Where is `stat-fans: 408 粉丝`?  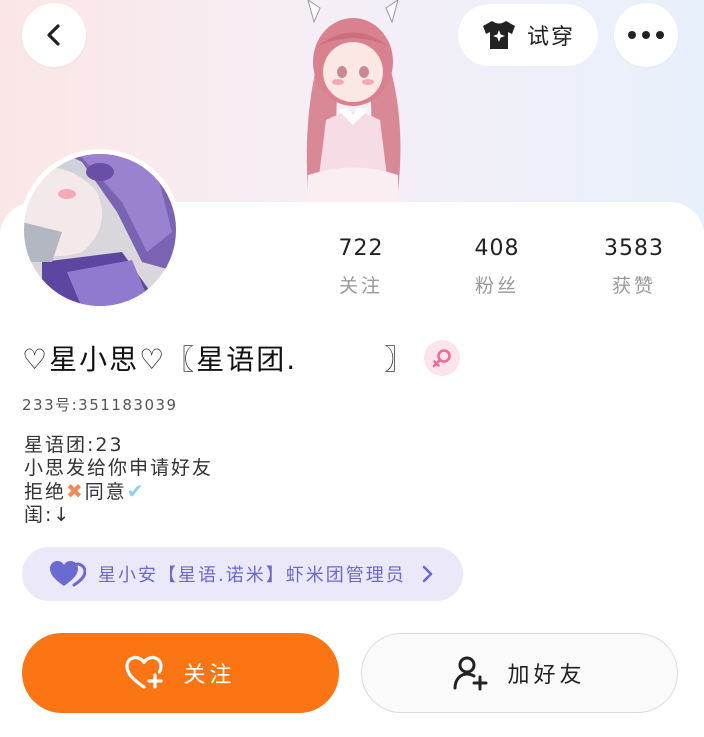
stat-fans: 408 粉丝 is located at coordinates (497, 267).